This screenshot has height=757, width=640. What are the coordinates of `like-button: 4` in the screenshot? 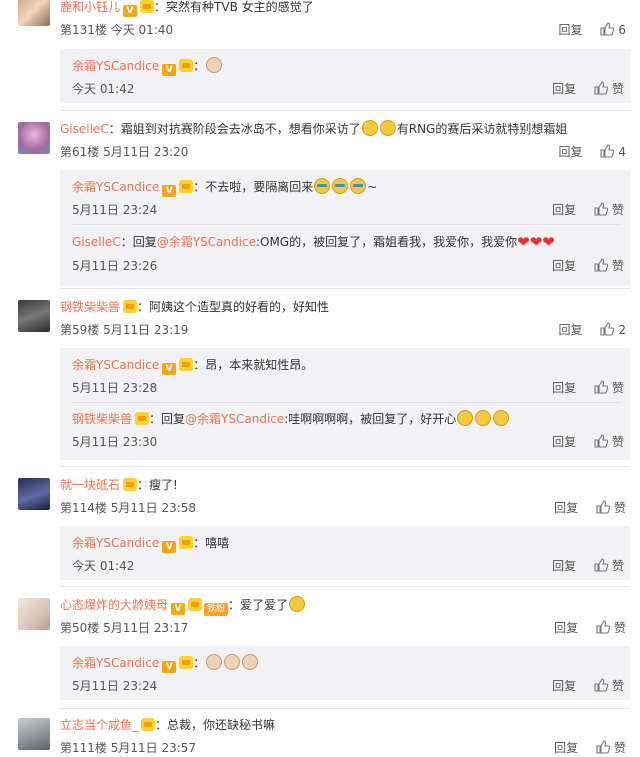 It's located at (613, 152).